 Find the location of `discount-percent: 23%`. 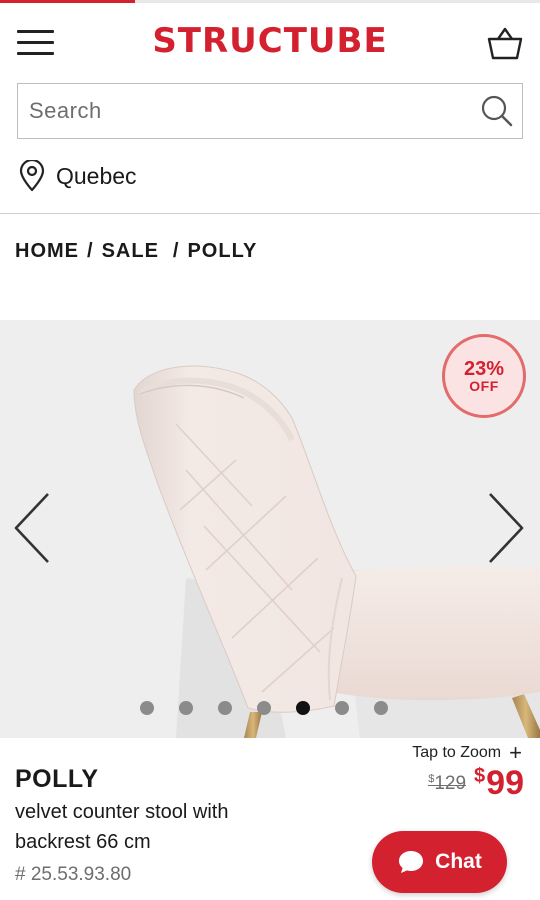

discount-percent: 23% is located at coordinates (484, 368).